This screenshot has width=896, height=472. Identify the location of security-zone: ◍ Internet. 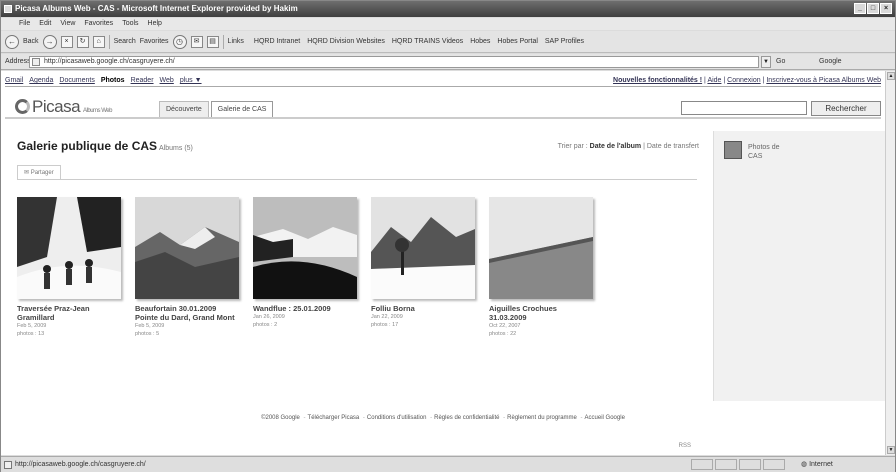
(817, 464).